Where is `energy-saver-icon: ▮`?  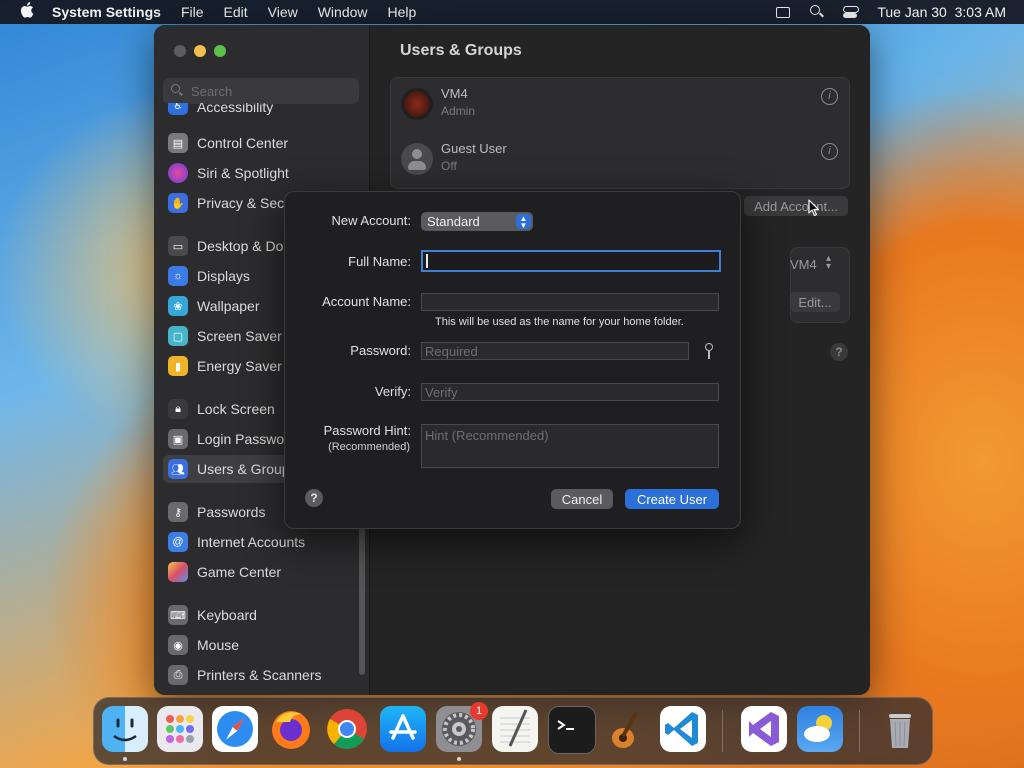 energy-saver-icon: ▮ is located at coordinates (178, 366).